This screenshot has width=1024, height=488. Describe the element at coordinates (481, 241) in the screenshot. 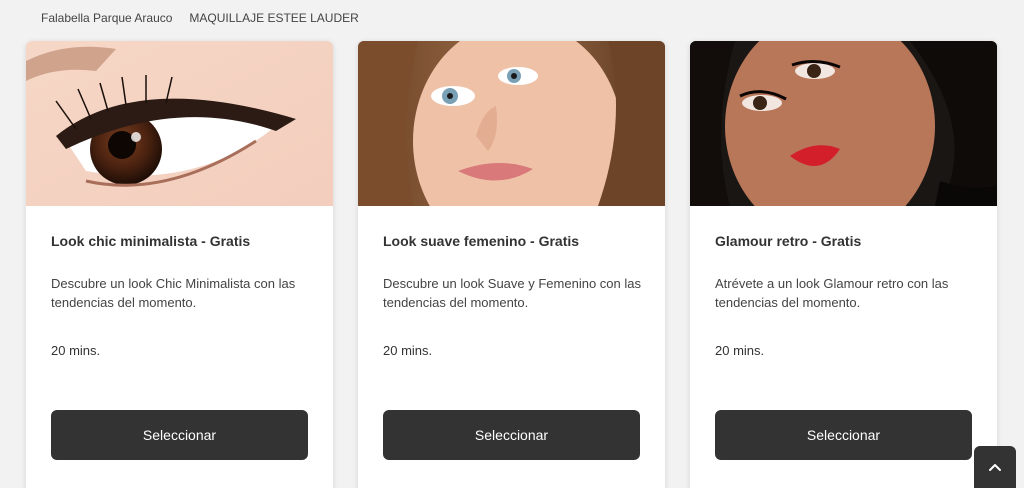

I see `card-title: Look suave femenino - Gratis` at that location.